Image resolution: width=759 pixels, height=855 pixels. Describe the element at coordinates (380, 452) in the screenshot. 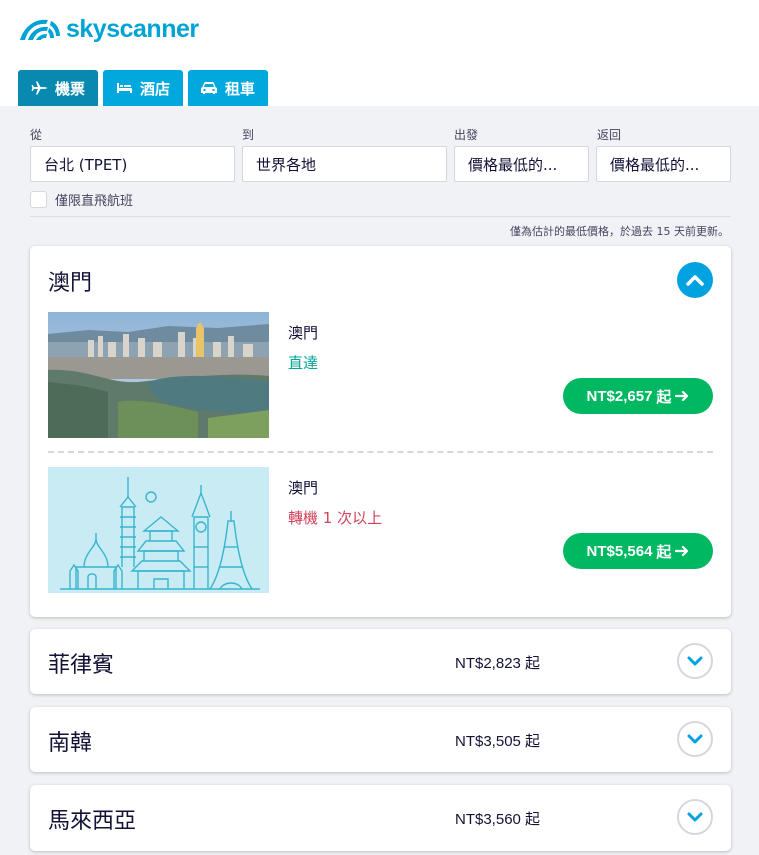

I see `option-separator` at that location.